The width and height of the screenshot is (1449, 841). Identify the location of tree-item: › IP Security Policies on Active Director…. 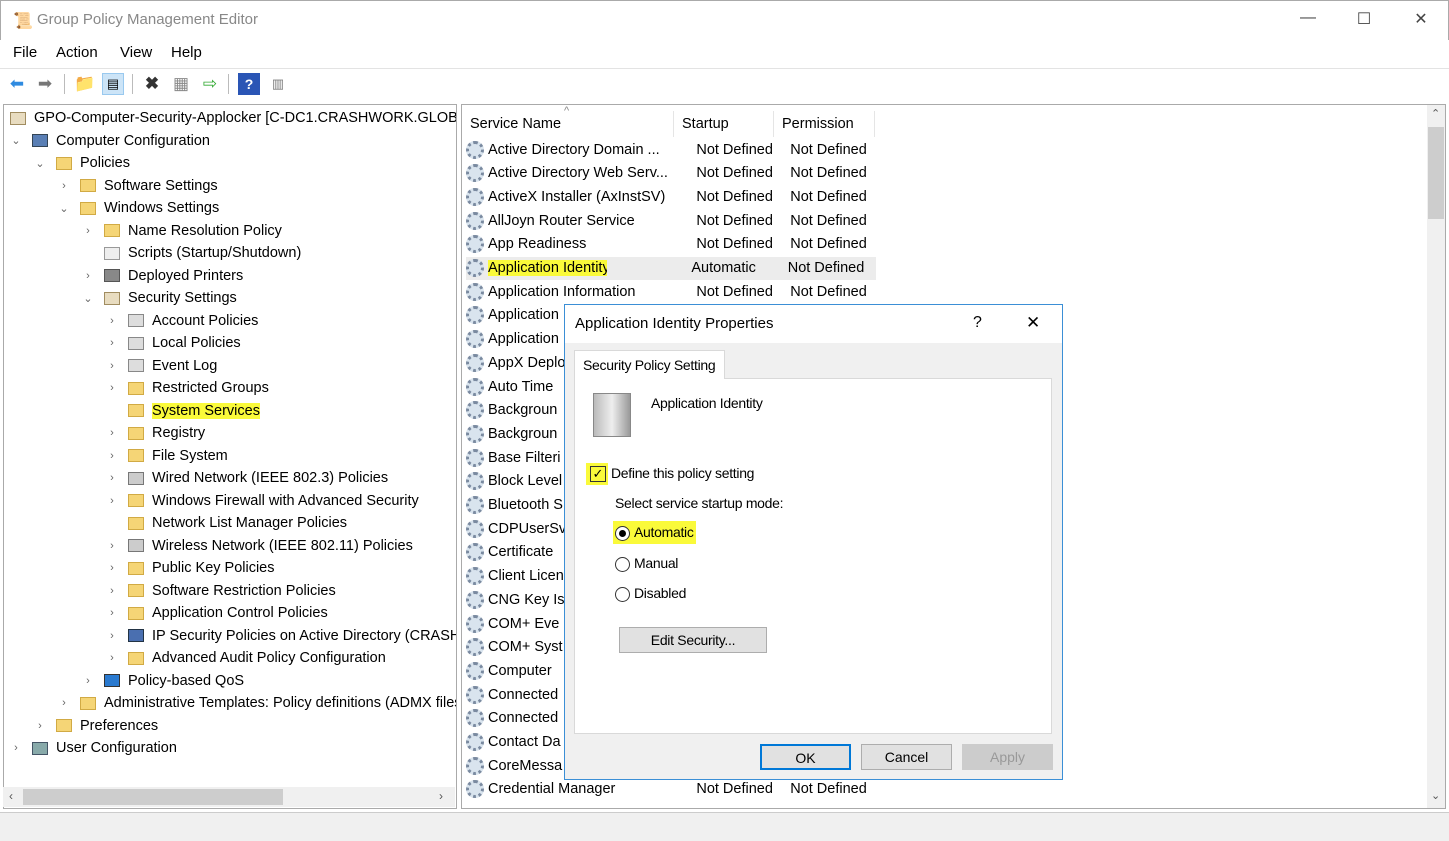
(281, 636).